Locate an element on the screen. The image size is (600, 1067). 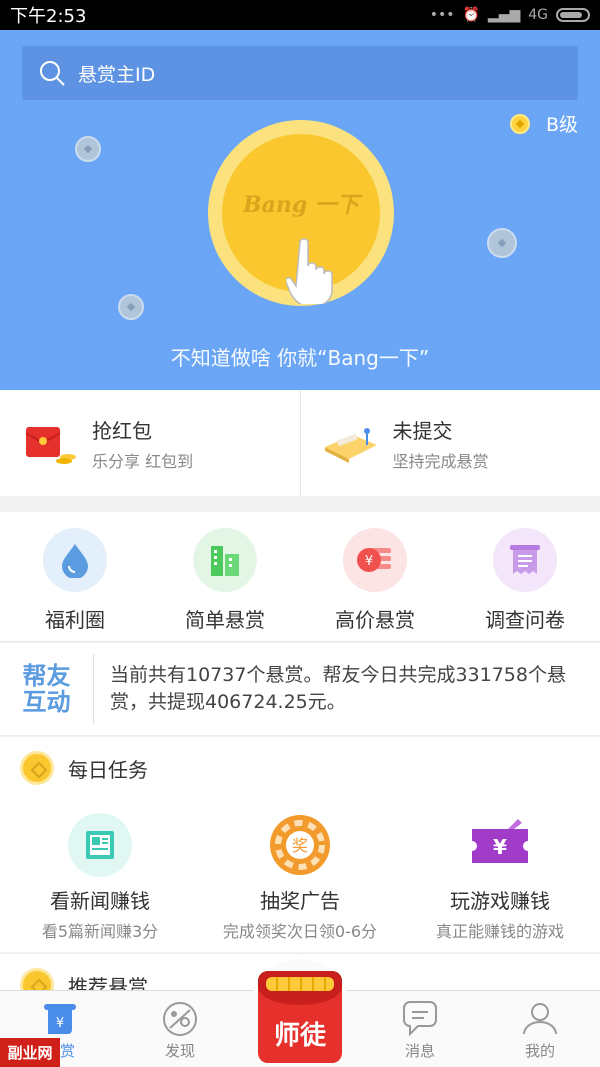
status-icons: ••• ⏰ ▂▄▆ 4G is located at coordinates (510, 15).